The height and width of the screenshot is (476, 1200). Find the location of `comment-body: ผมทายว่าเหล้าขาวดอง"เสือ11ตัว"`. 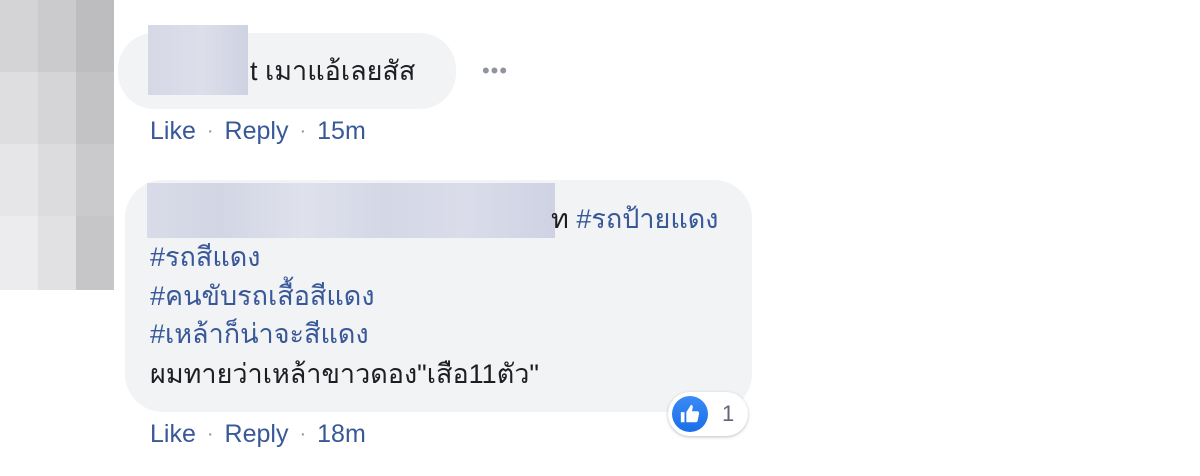

comment-body: ผมทายว่าเหล้าขาวดอง"เสือ11ตัว" is located at coordinates (344, 374).